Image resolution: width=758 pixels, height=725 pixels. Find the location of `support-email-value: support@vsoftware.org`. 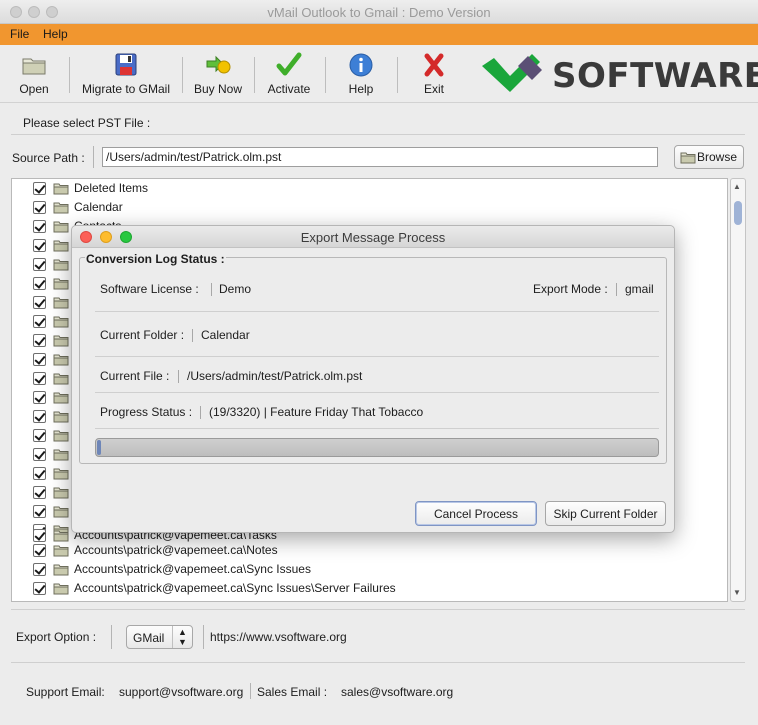

support-email-value: support@vsoftware.org is located at coordinates (181, 692).